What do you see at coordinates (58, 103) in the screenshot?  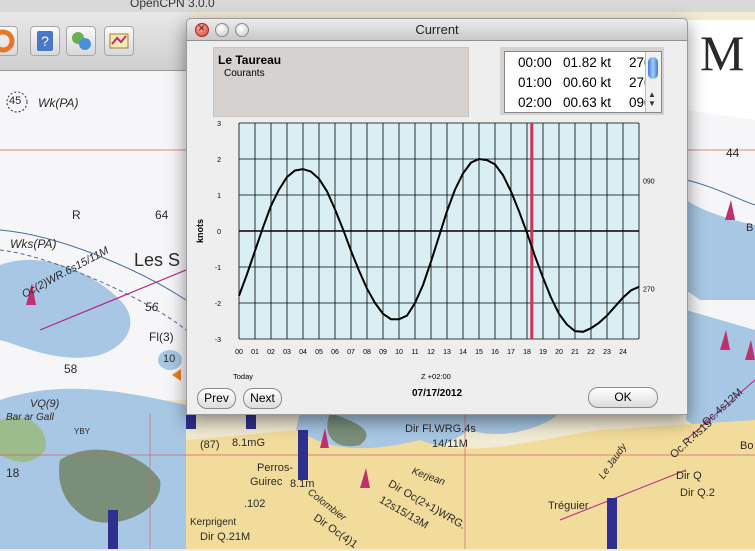 I see `chart-label: Wk(PA)` at bounding box center [58, 103].